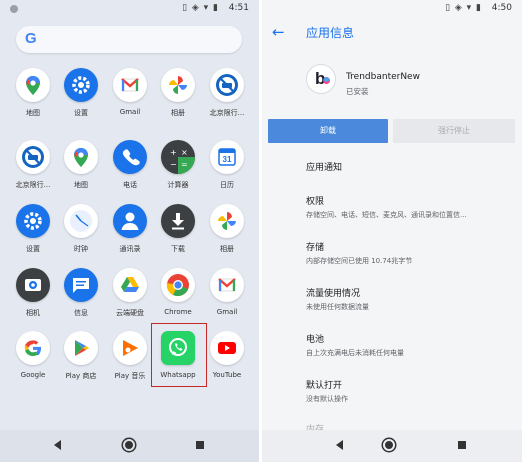  Describe the element at coordinates (411, 345) in the screenshot. I see `setting-battery: 电池 自上次充满电后未消耗任何电量` at that location.